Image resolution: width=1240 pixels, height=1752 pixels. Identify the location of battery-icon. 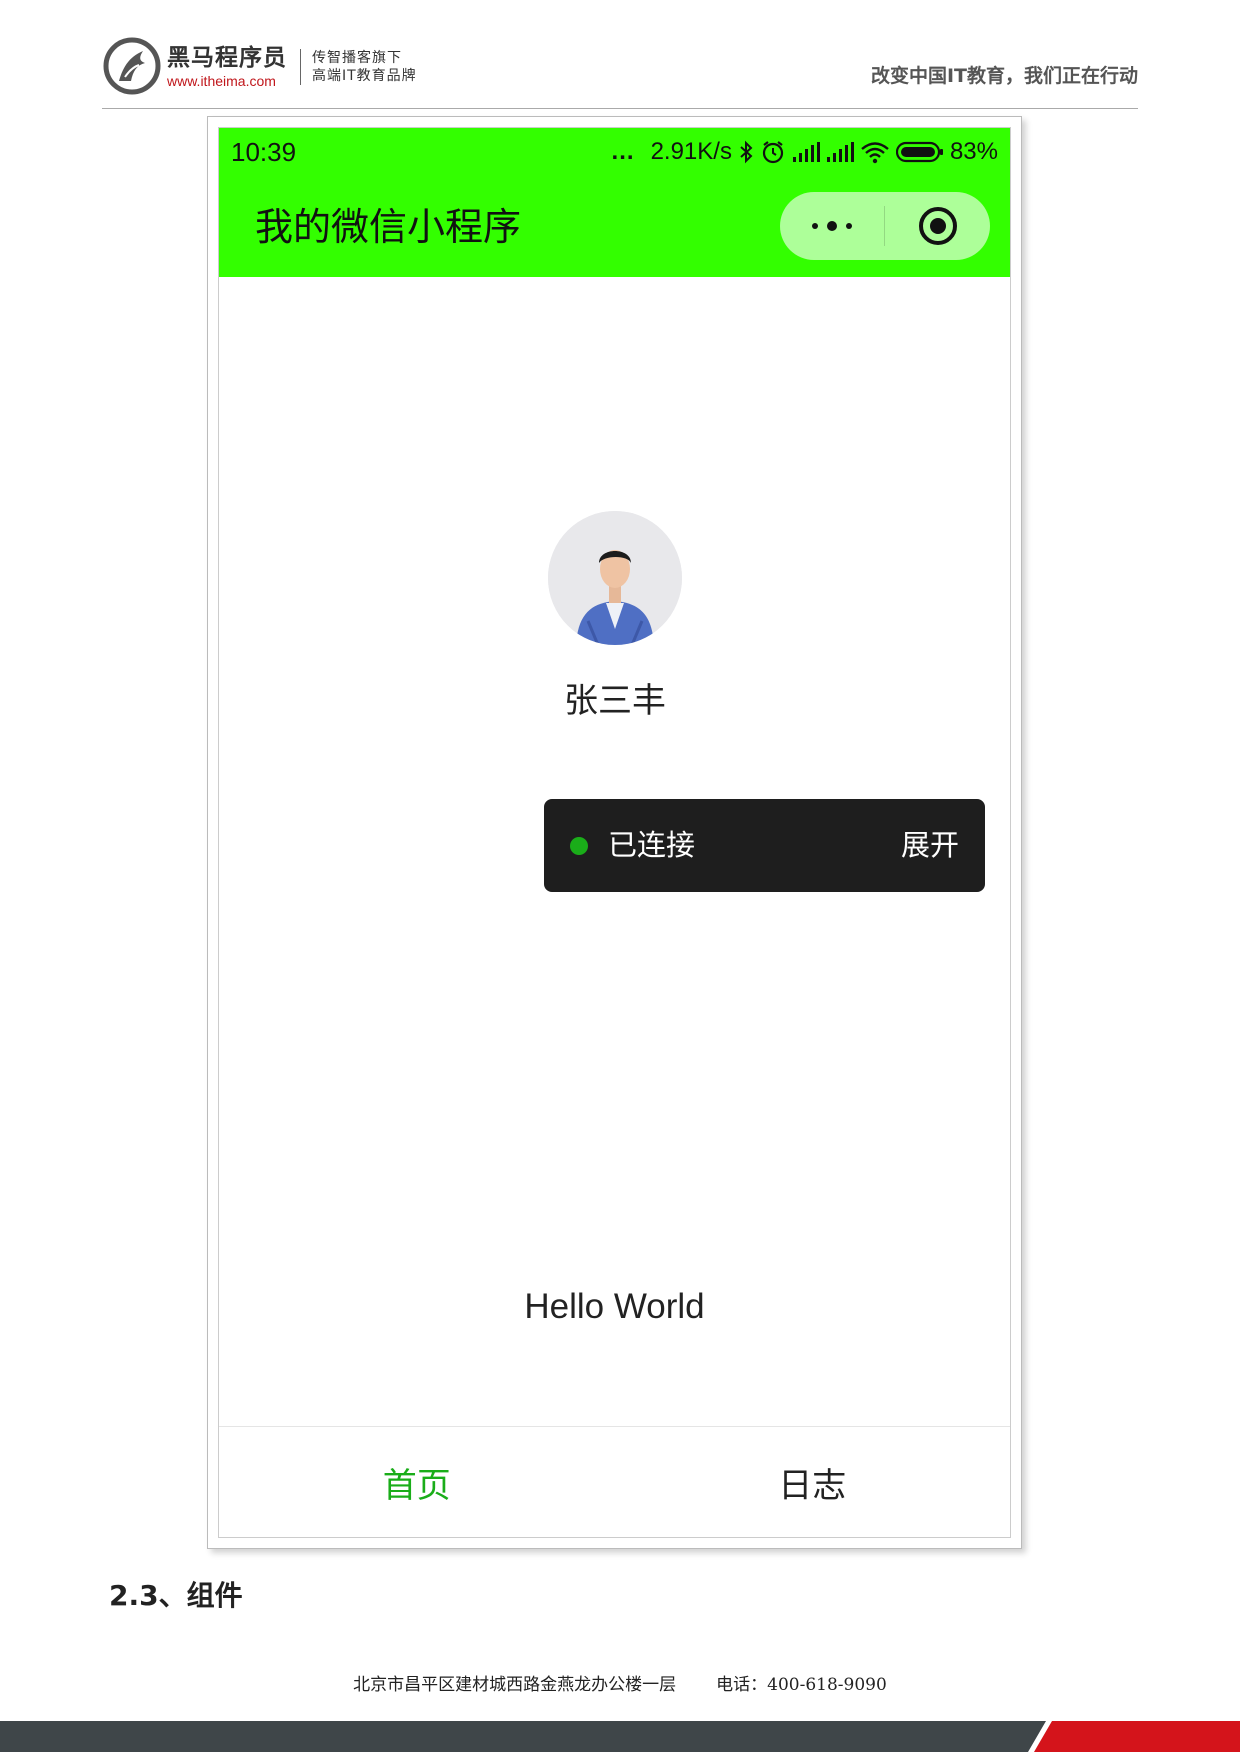
(919, 152).